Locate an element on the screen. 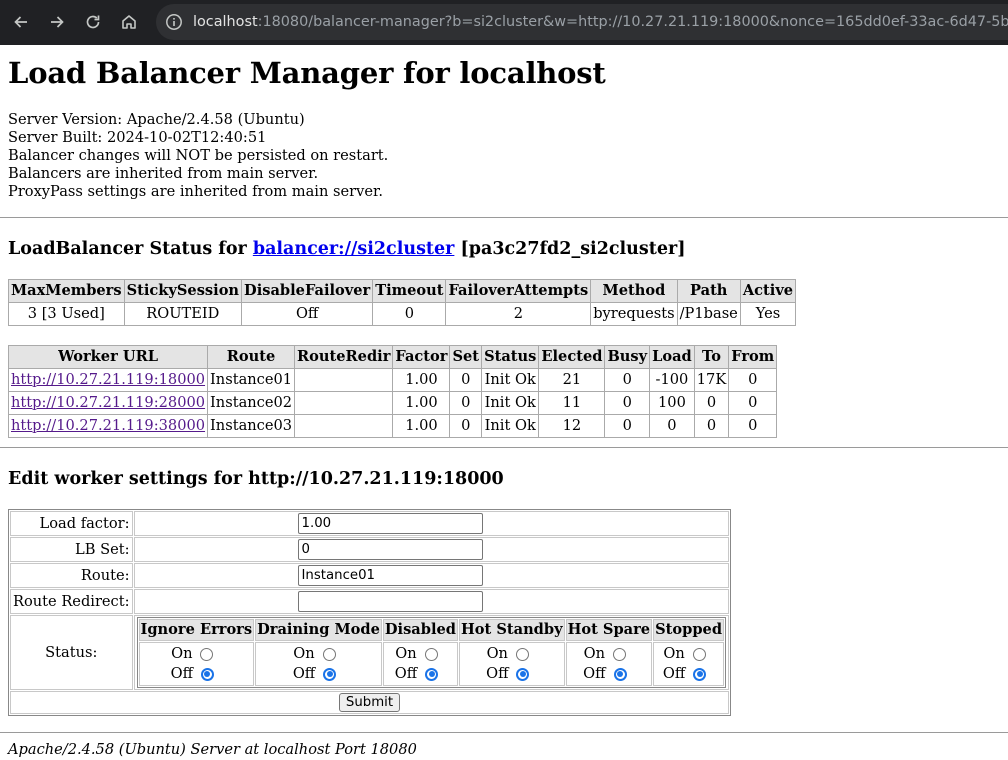 The height and width of the screenshot is (760, 1008). draining-mode-cell: On Off is located at coordinates (318, 664).